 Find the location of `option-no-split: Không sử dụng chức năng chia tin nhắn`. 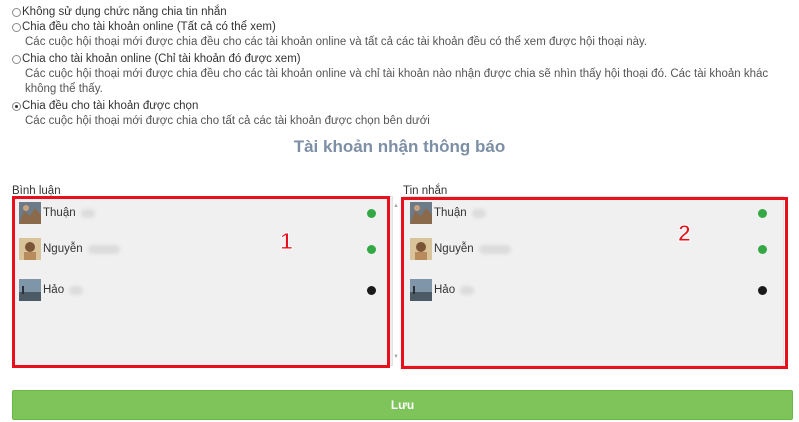

option-no-split: Không sử dụng chức năng chia tin nhắn is located at coordinates (402, 12).